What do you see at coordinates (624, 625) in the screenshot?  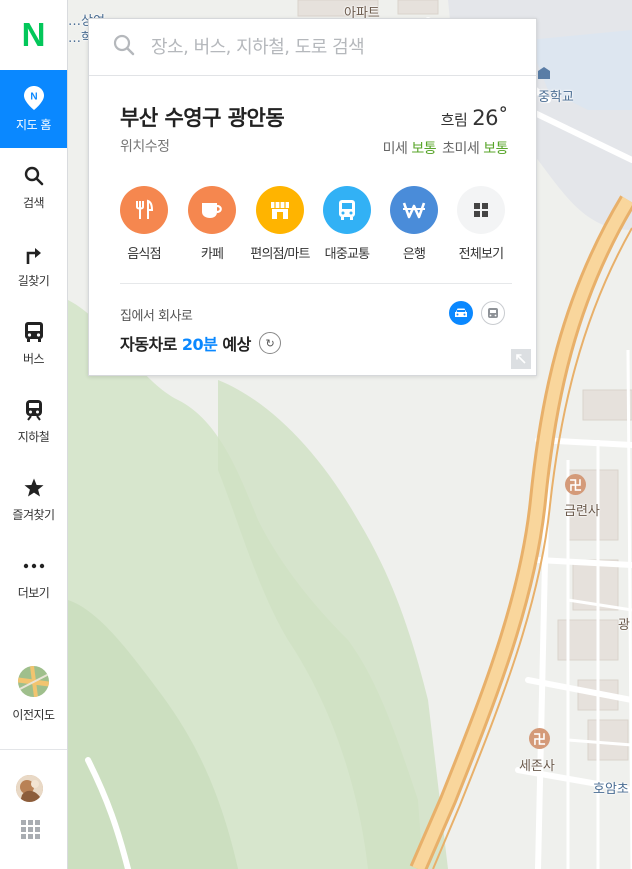 I see `map-label-right-edge: 광` at bounding box center [624, 625].